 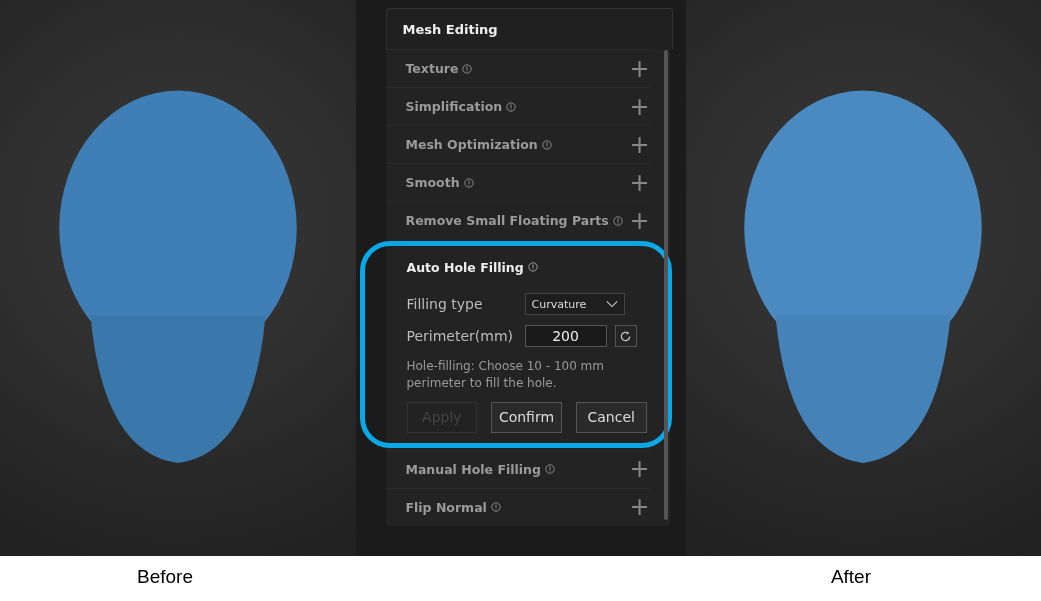 What do you see at coordinates (517, 106) in the screenshot?
I see `section-header: Simplification +` at bounding box center [517, 106].